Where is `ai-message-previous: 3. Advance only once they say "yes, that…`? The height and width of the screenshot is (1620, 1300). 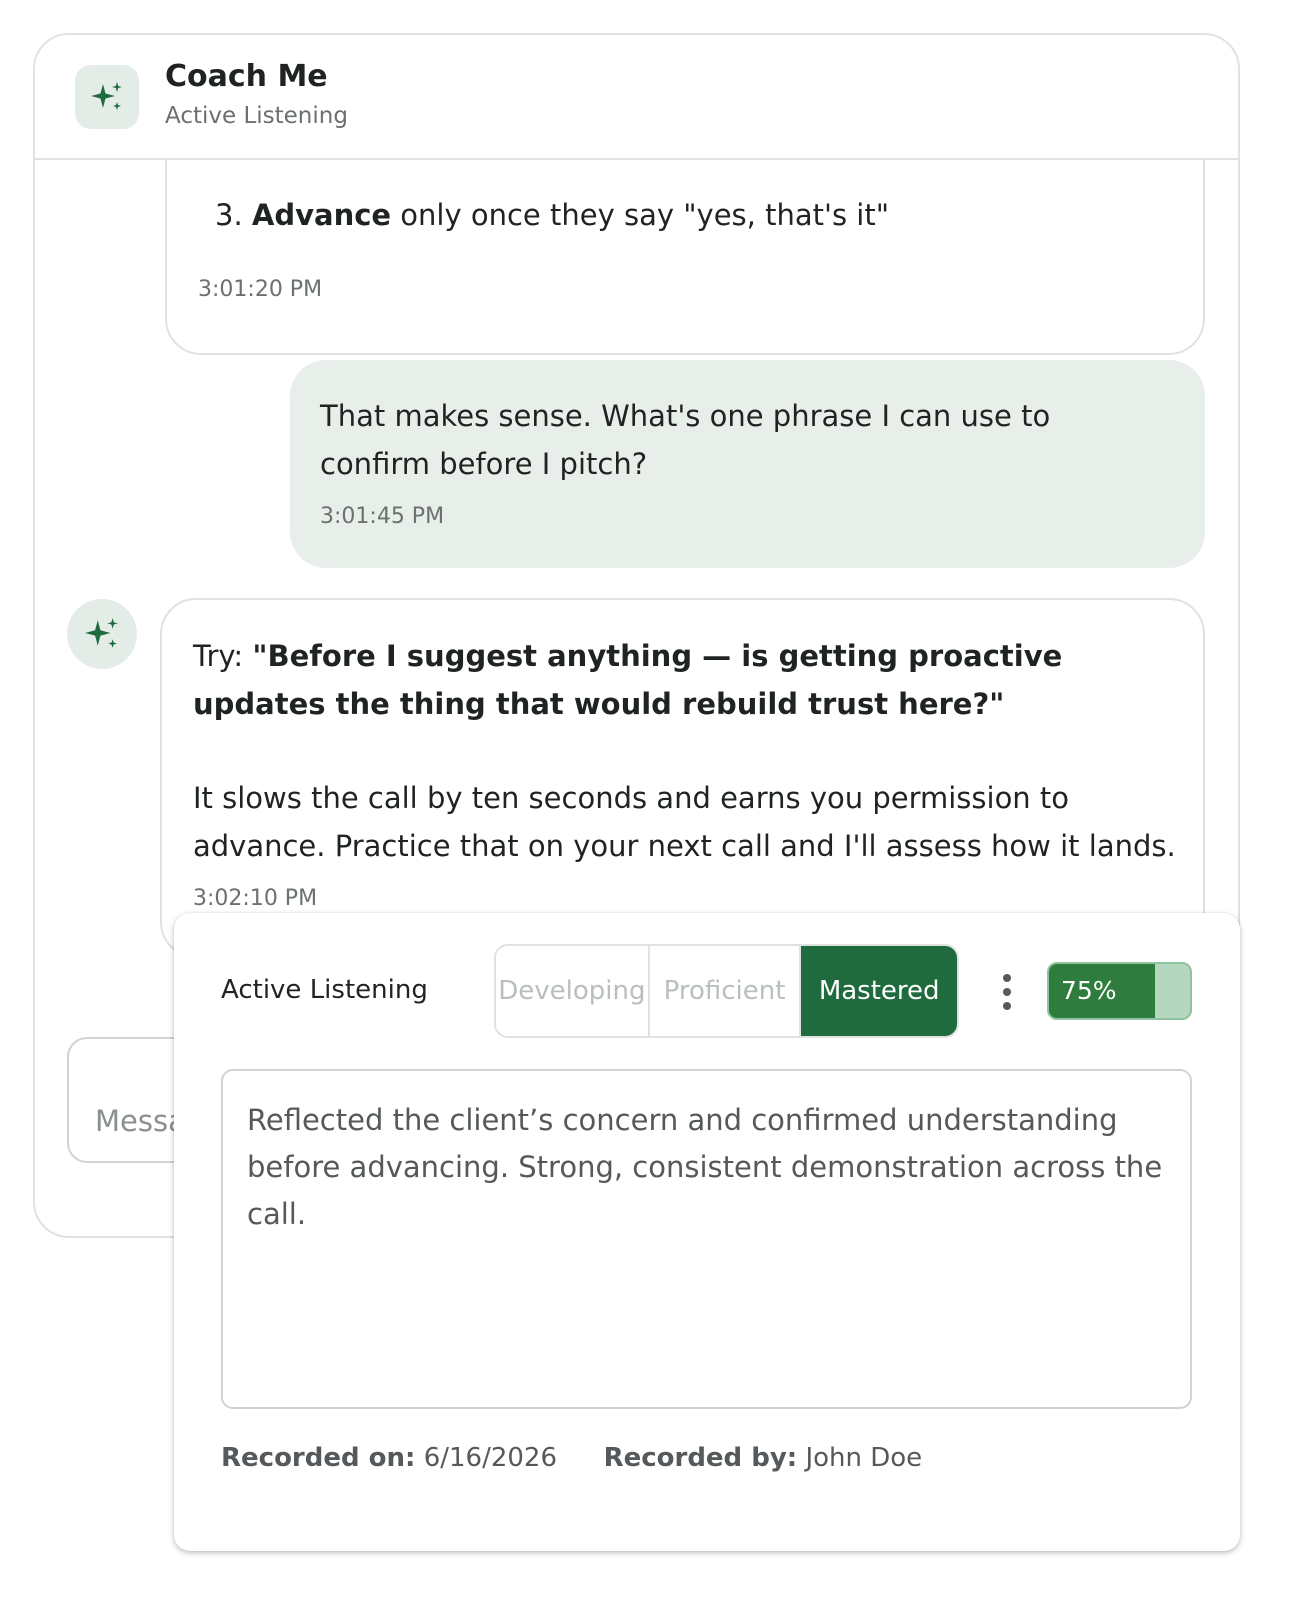
ai-message-previous: 3. Advance only once they say "yes, that… is located at coordinates (685, 245).